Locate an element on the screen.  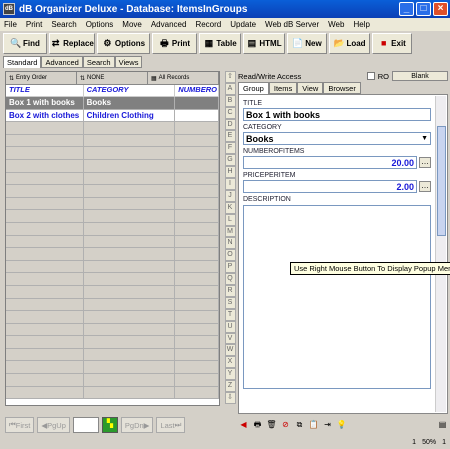
letter-n: N is located at coordinates (230, 243).